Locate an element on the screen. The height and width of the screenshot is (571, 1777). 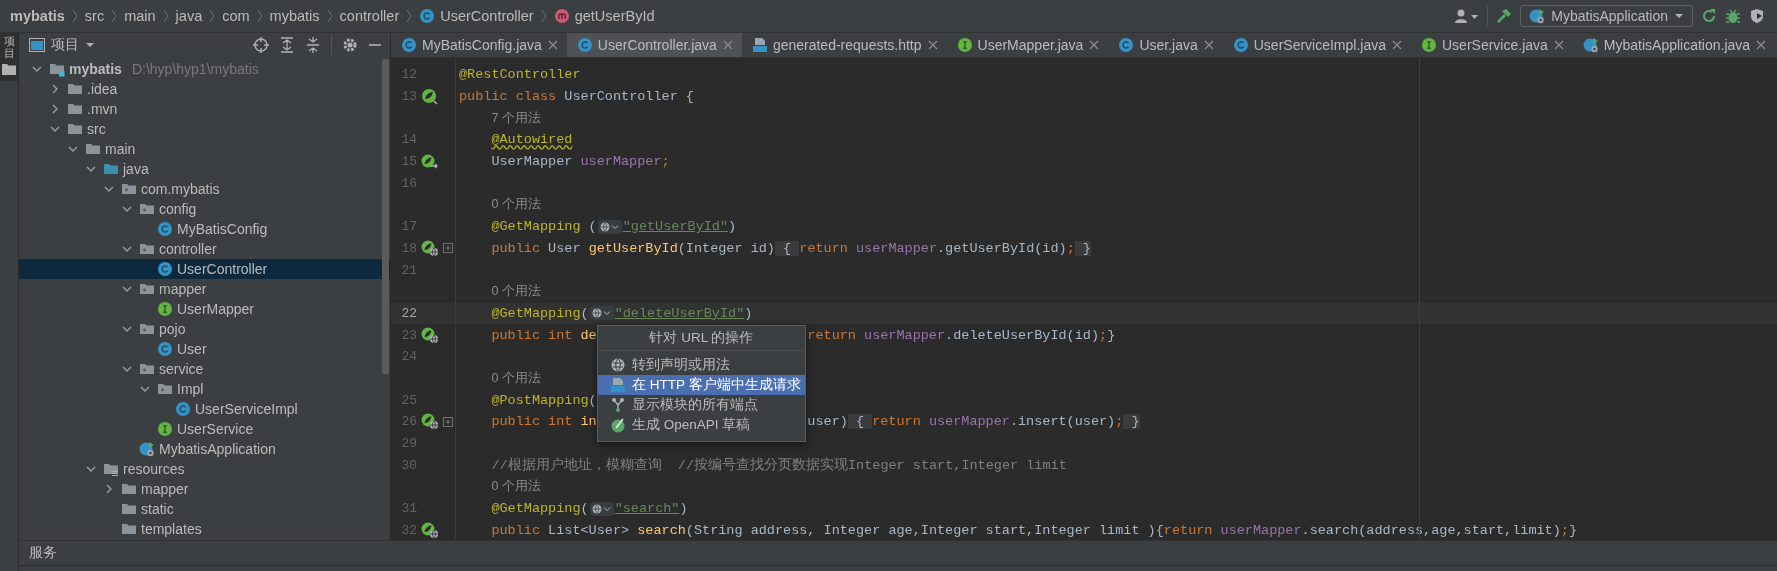
bean-injection-icon is located at coordinates (429, 162).